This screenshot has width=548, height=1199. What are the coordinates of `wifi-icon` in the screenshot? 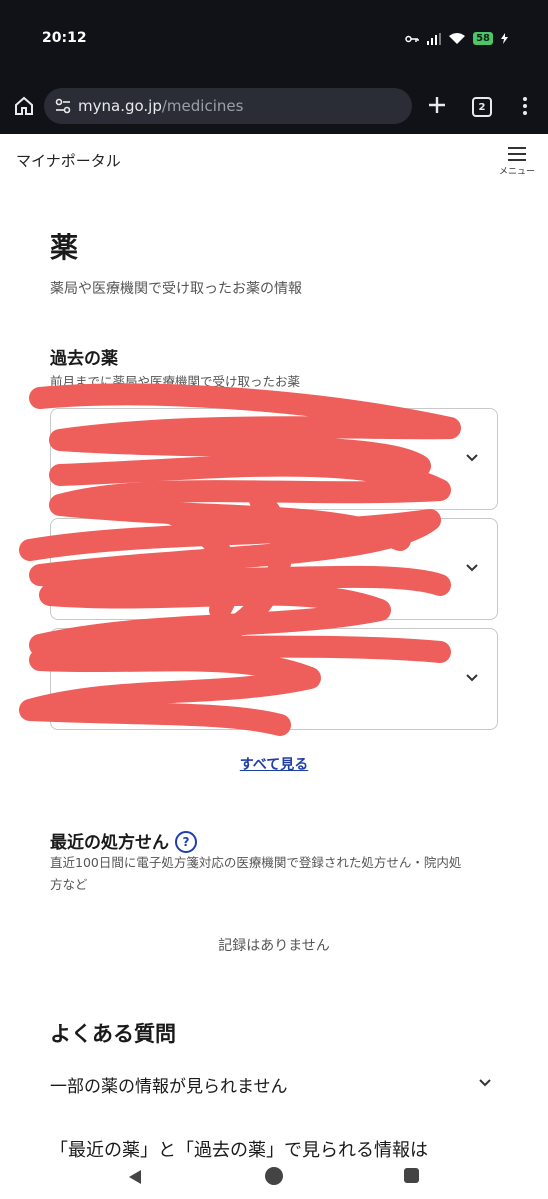 It's located at (457, 38).